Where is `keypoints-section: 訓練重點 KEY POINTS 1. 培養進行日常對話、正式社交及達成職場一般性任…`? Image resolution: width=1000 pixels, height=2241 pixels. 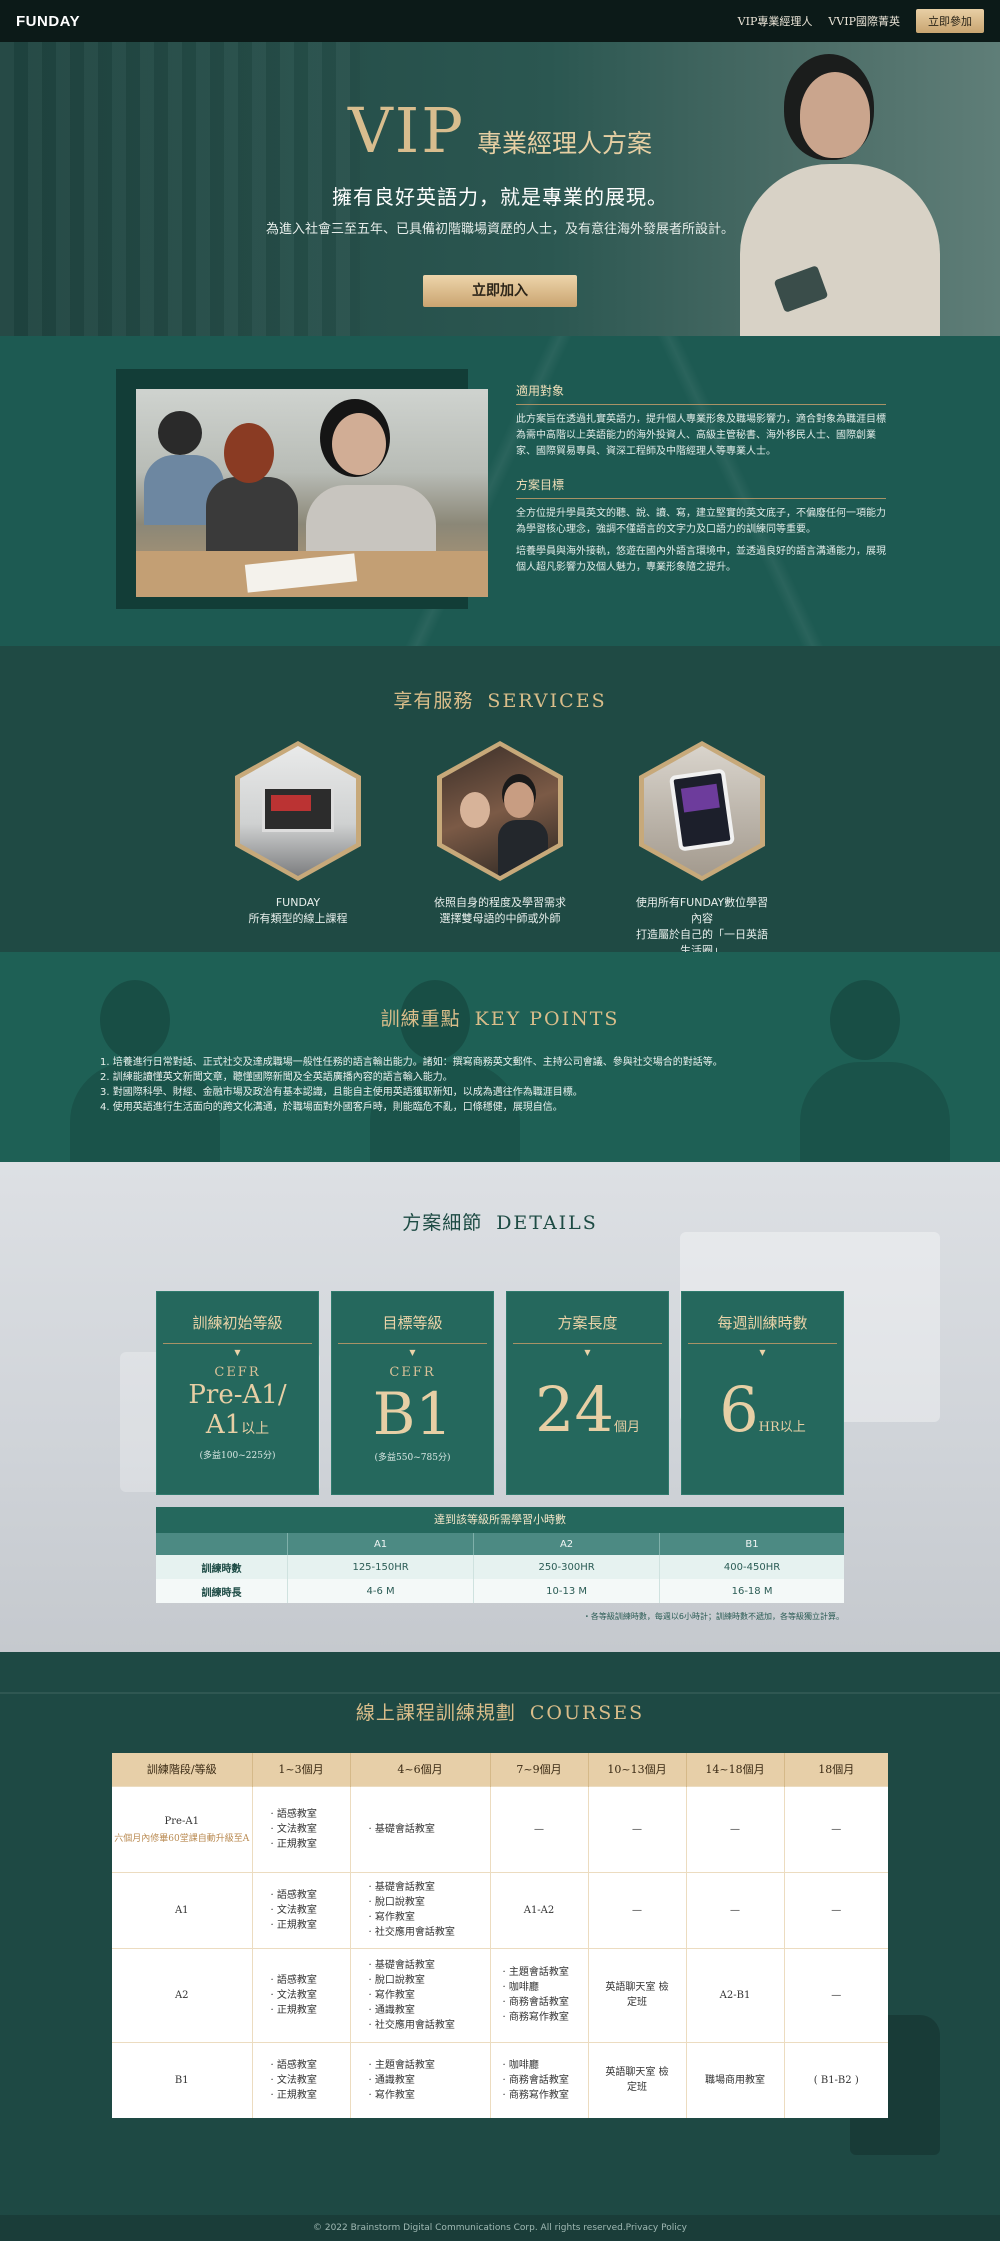
keypoints-section: 訓練重點 KEY POINTS 1. 培養進行日常對話、正式社交及達成職場一般性任… is located at coordinates (500, 1057).